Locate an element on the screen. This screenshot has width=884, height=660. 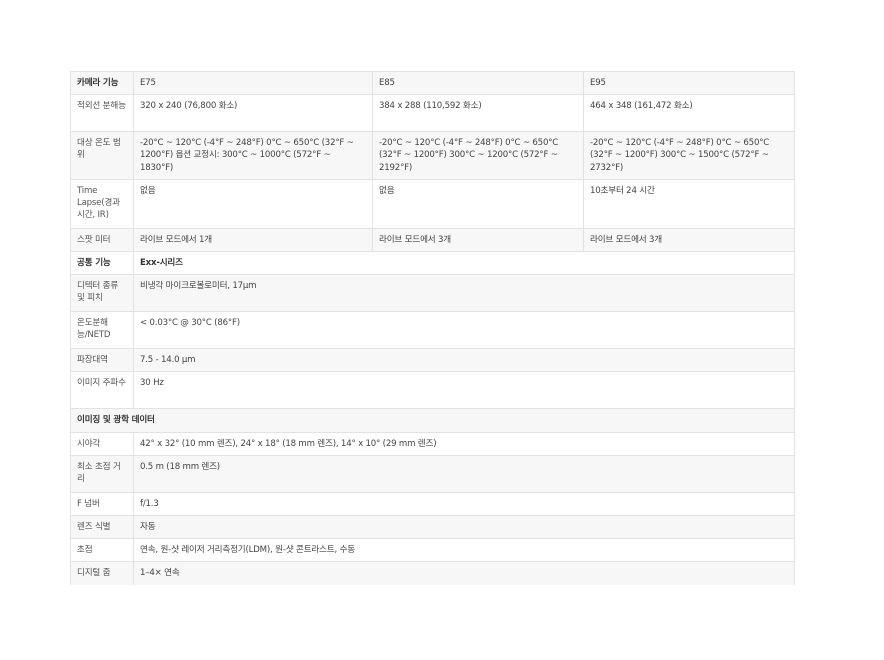
header-model-e95: E95 is located at coordinates (689, 83).